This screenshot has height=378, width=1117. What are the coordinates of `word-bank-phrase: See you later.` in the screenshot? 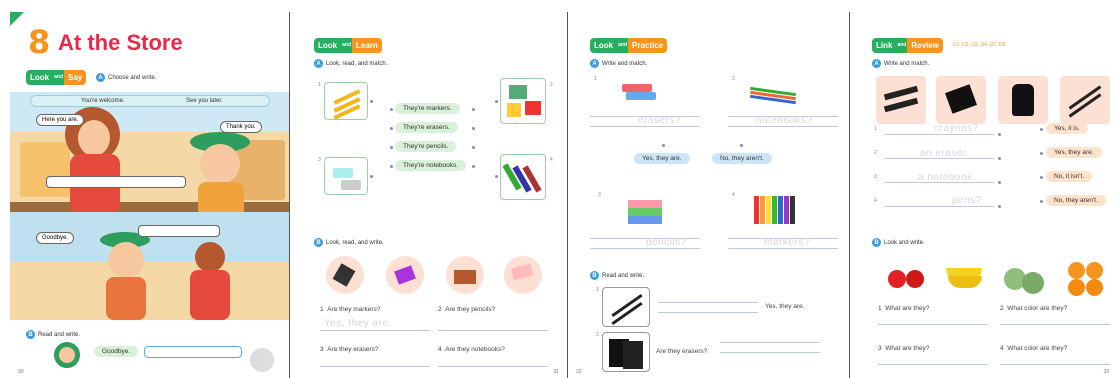 It's located at (204, 101).